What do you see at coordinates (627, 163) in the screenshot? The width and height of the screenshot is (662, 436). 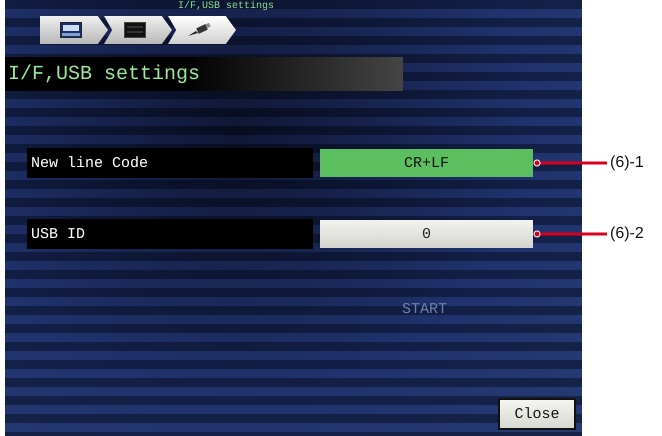 I see `callout-label: (6)-1` at bounding box center [627, 163].